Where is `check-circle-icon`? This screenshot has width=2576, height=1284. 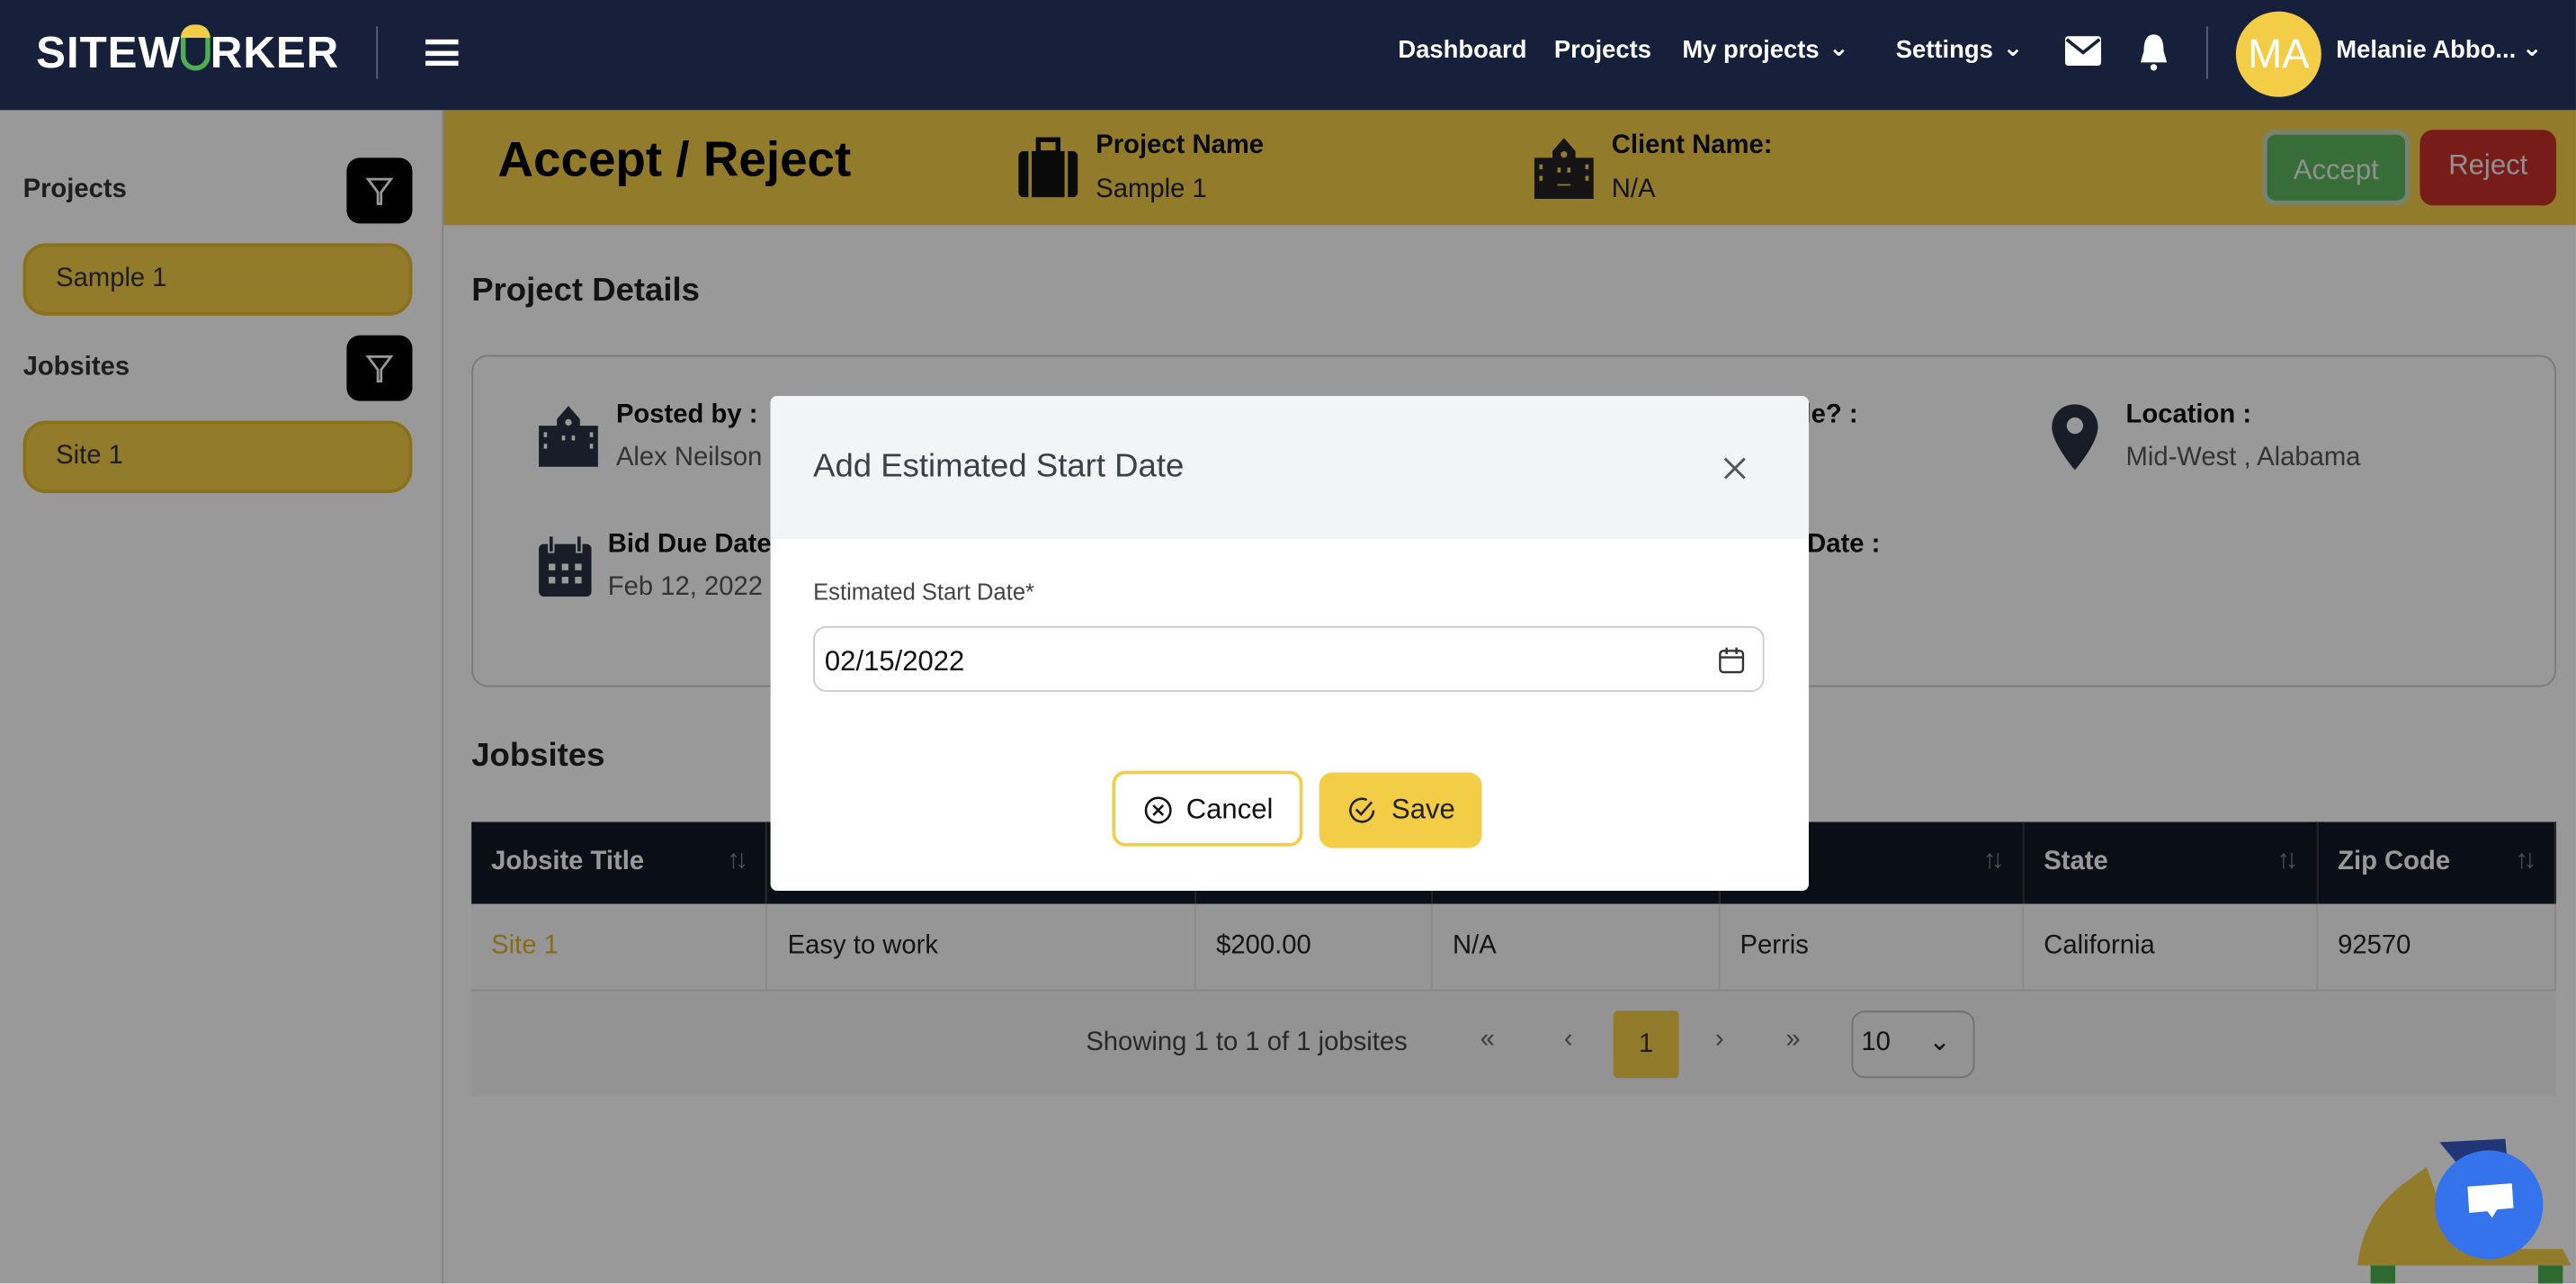 check-circle-icon is located at coordinates (1362, 810).